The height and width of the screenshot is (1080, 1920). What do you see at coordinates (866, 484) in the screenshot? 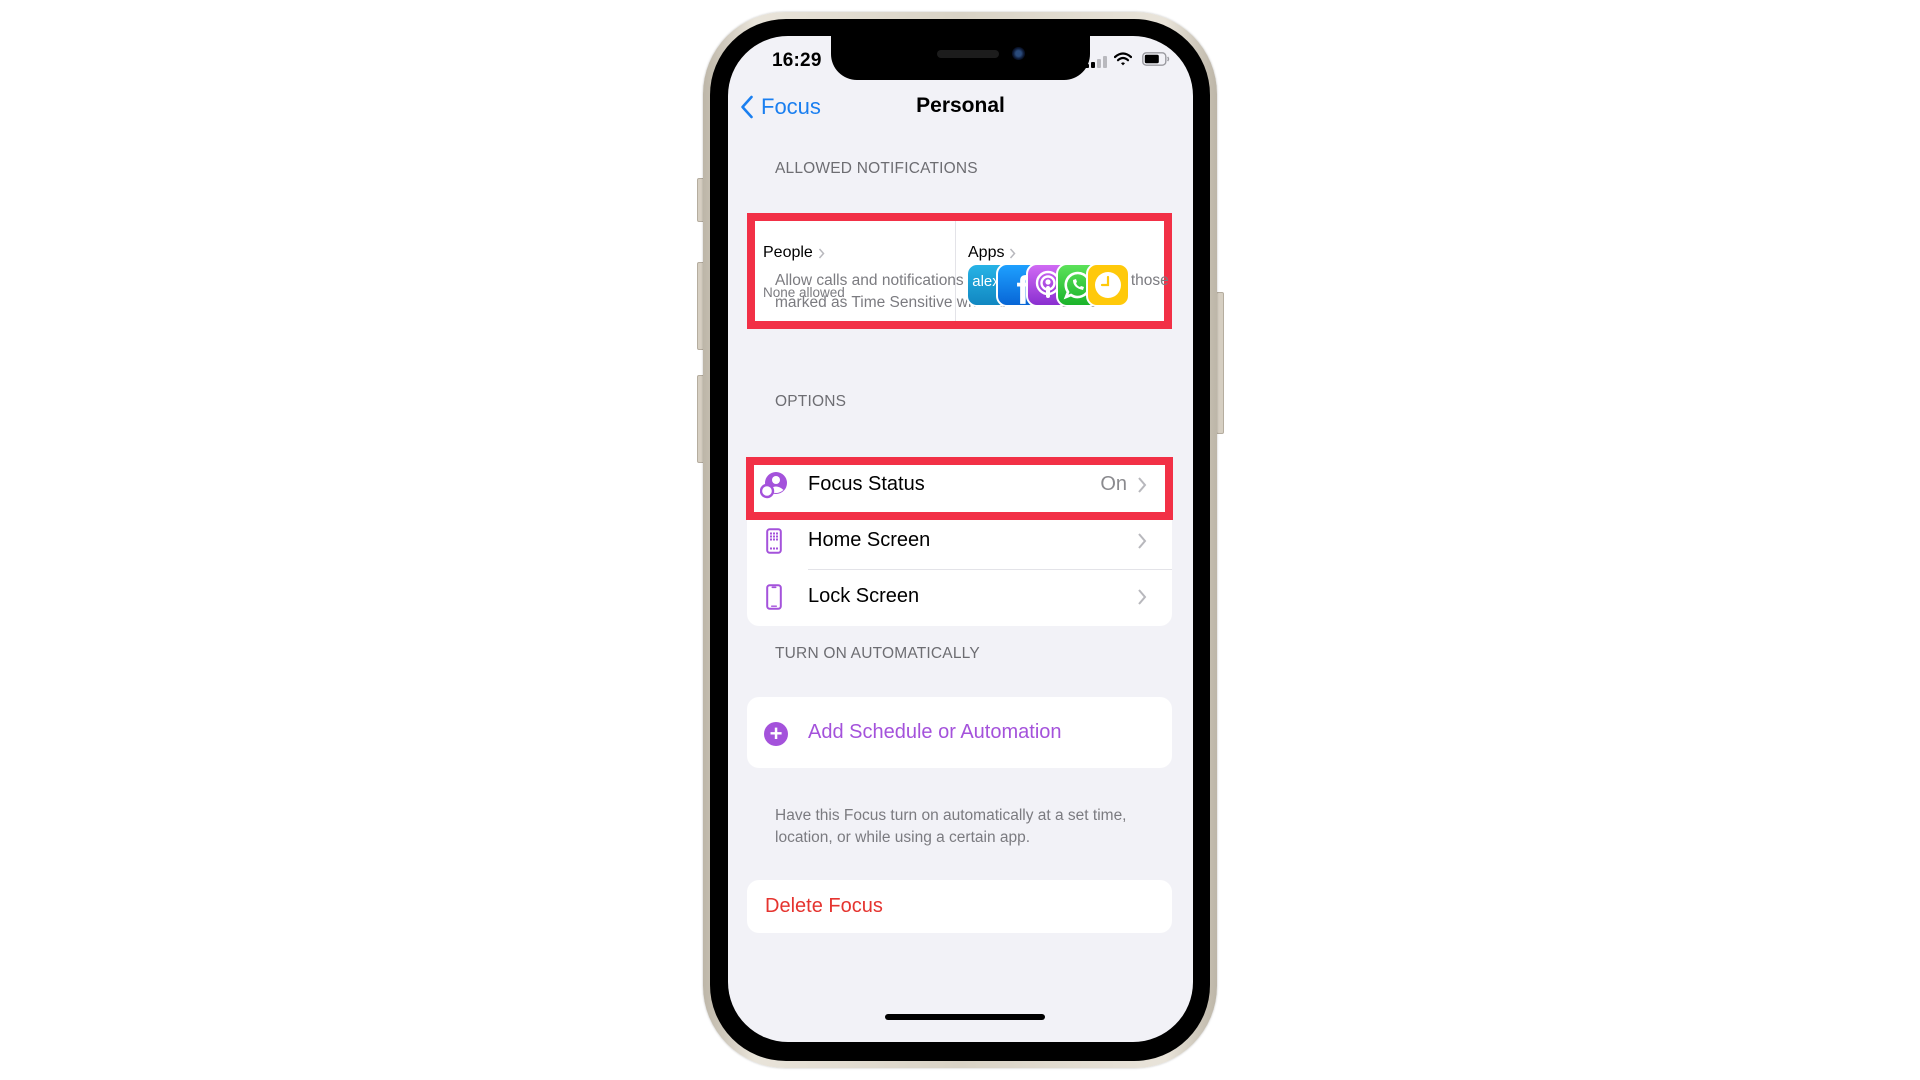
I see `focus-status-label: Focus Status` at bounding box center [866, 484].